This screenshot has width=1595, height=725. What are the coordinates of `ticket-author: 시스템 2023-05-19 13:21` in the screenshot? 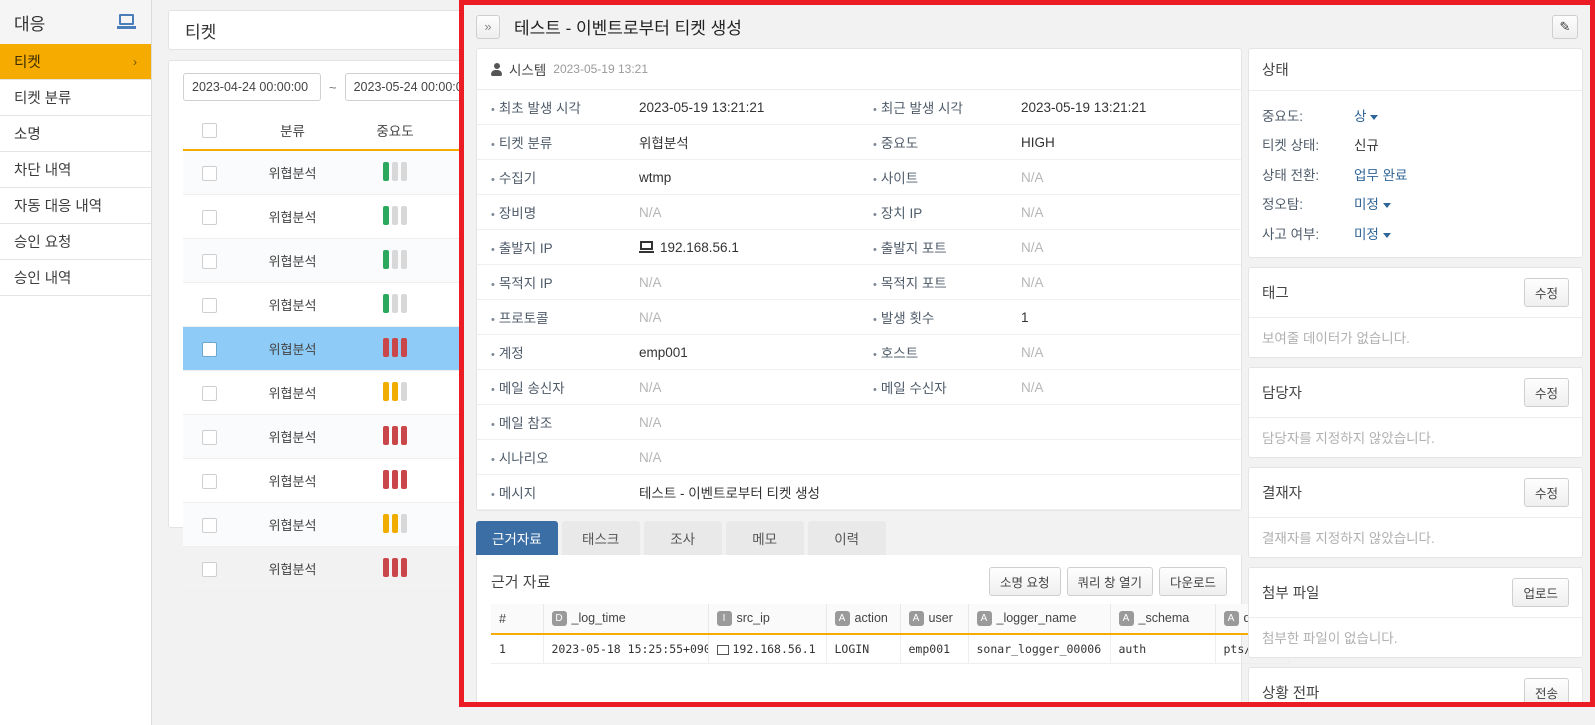 It's located at (859, 69).